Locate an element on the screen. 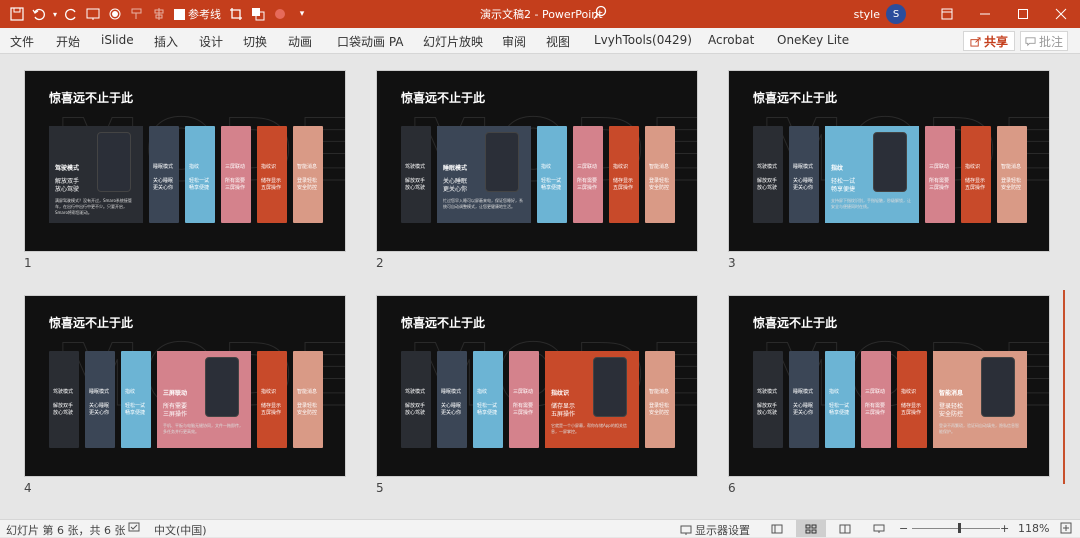 The image size is (1080, 538). zoom-slider-track is located at coordinates (956, 528).